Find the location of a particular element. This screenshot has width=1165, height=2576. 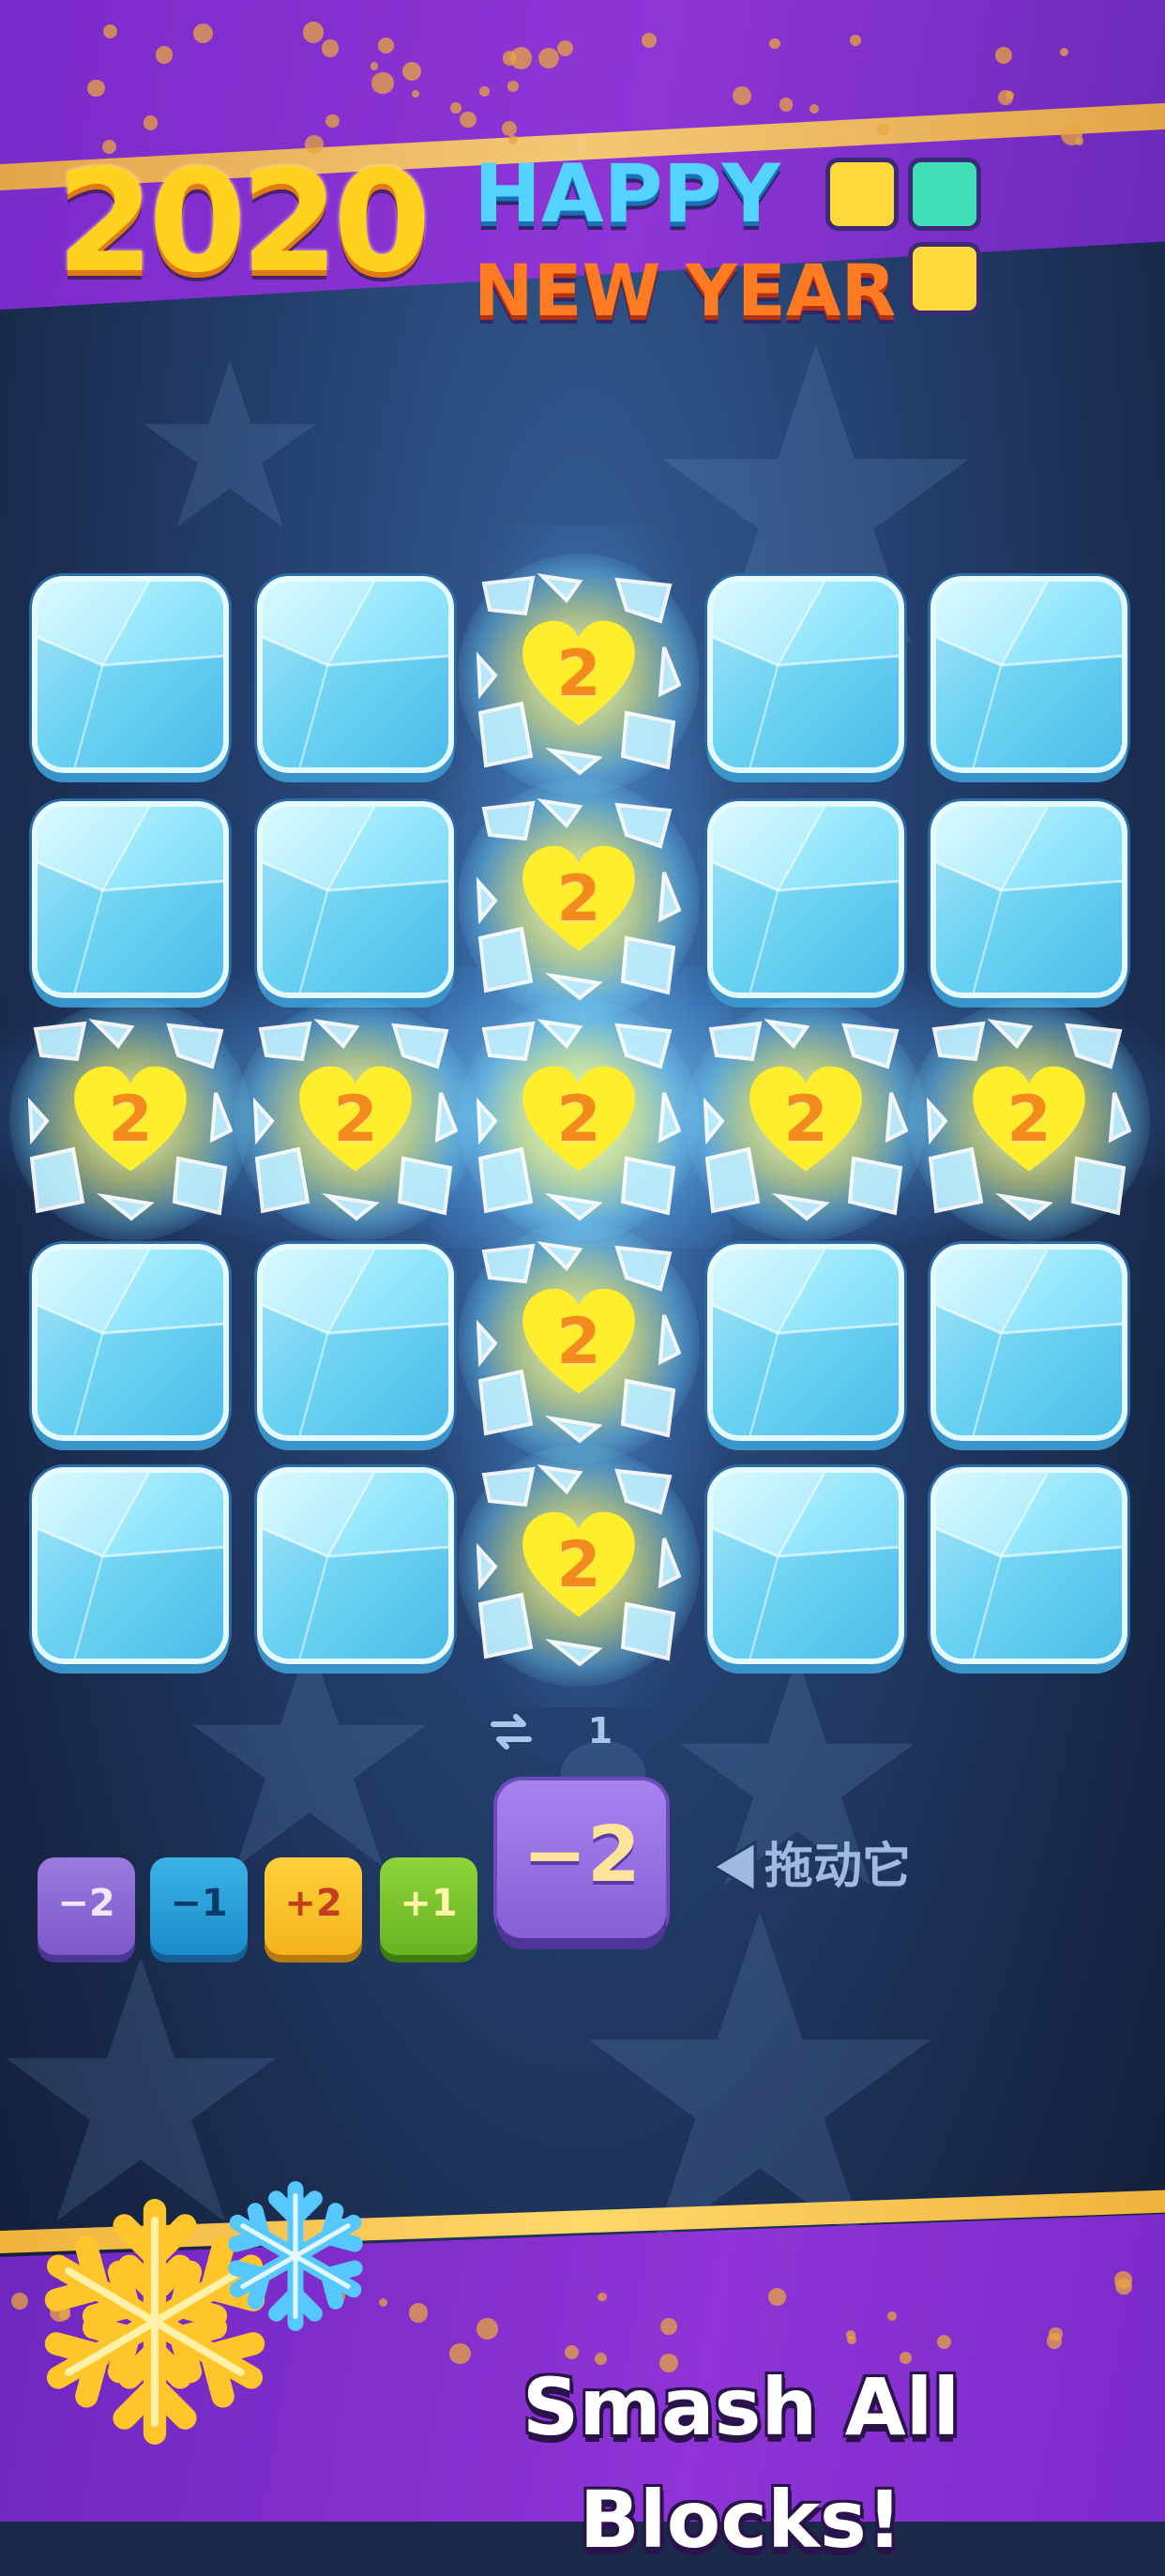

slogan: Smash All Blocks! is located at coordinates (741, 2463).